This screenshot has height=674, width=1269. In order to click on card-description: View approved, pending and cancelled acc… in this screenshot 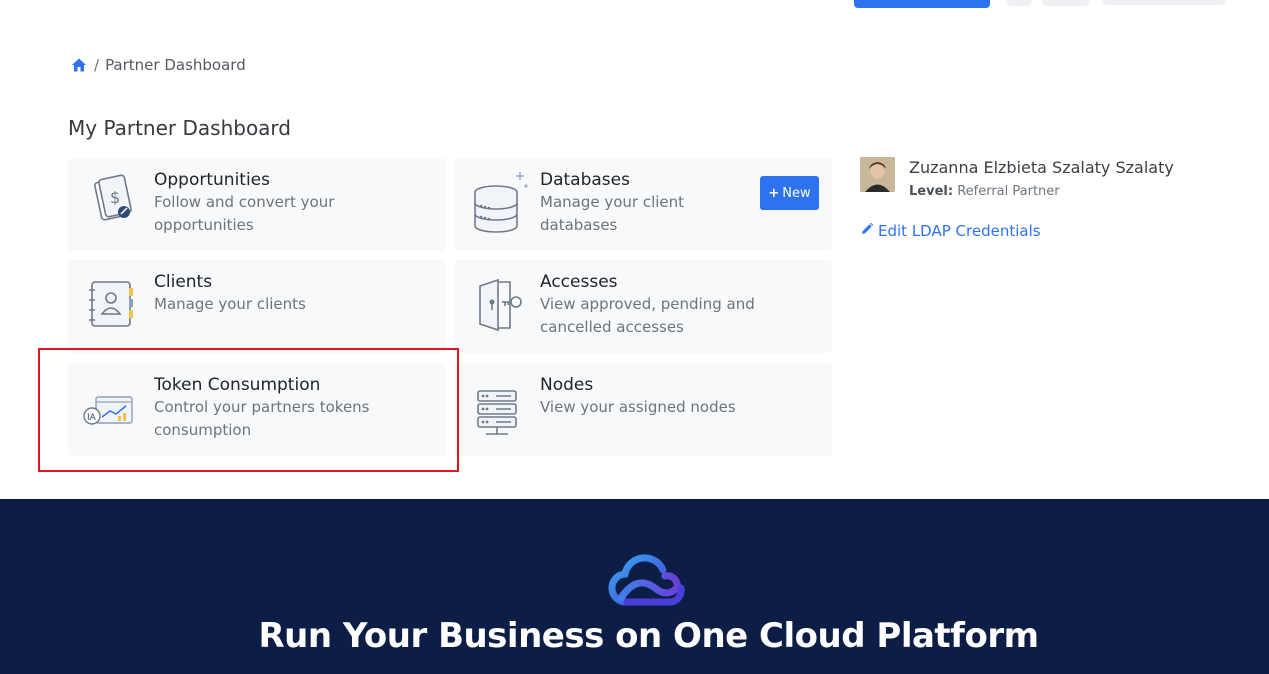, I will do `click(647, 315)`.